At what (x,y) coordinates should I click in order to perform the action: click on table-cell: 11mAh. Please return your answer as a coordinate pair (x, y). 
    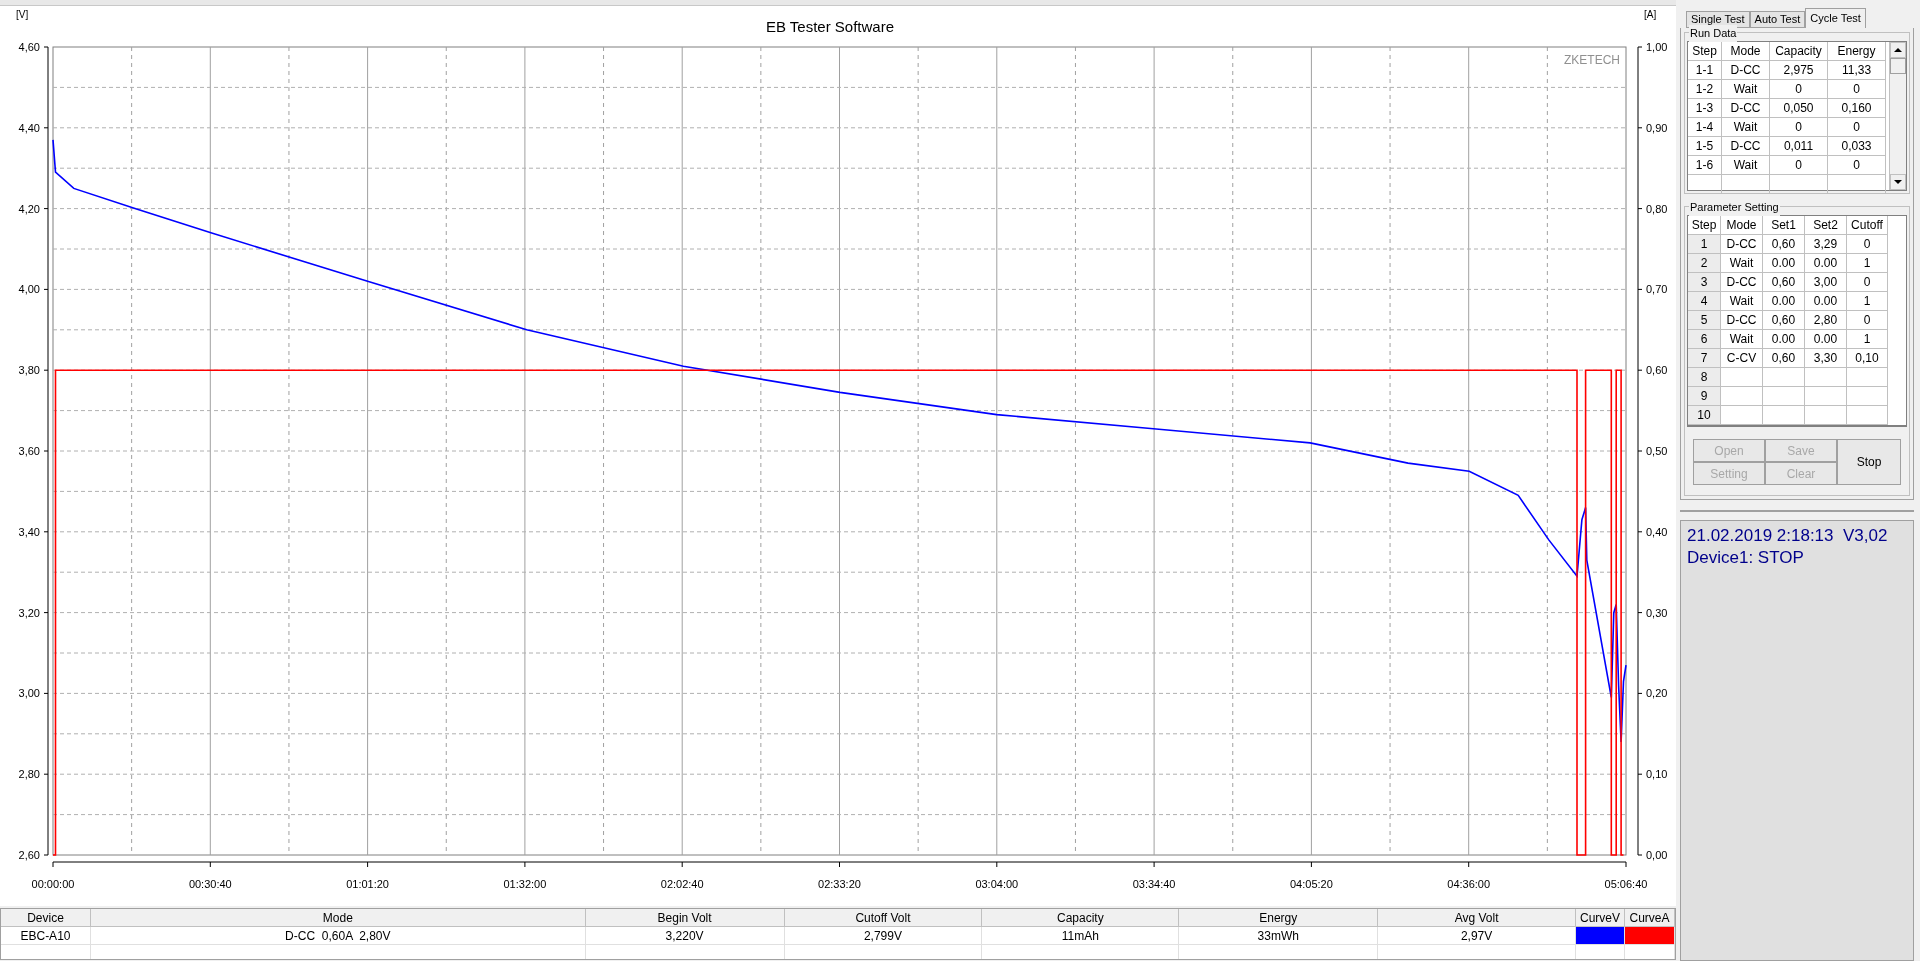
    Looking at the image, I should click on (1081, 936).